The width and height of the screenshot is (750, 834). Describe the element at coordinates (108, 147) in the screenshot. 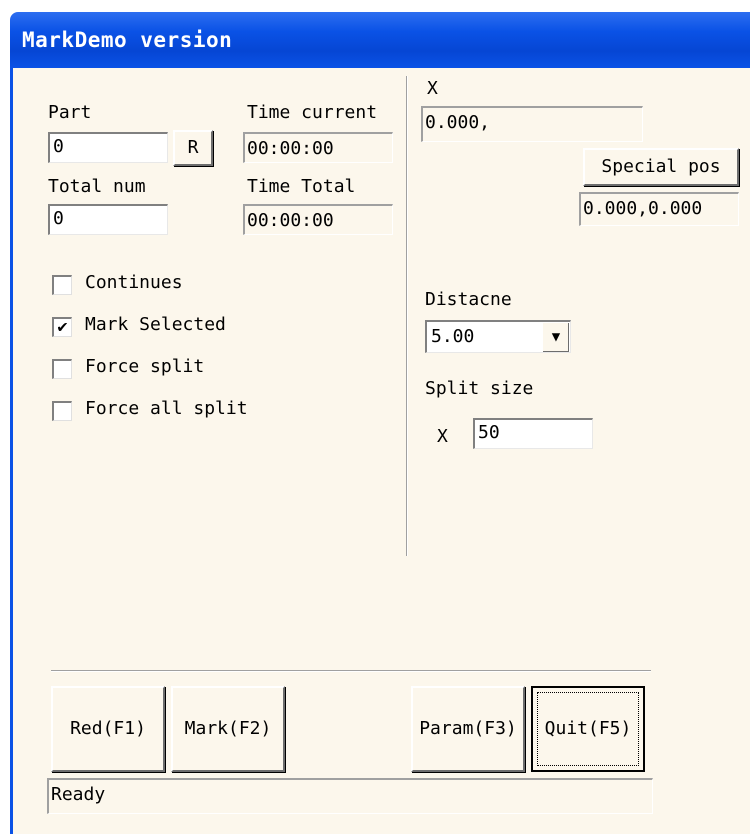

I see `part-input: 0` at that location.